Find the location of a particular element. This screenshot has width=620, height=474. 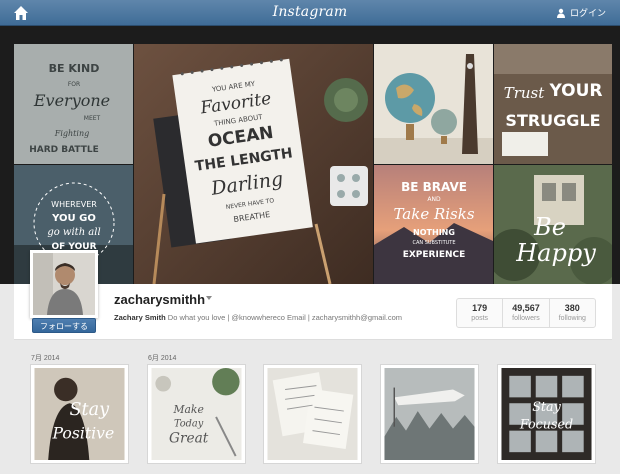

stat-followers: 49,567 followers is located at coordinates (526, 313).